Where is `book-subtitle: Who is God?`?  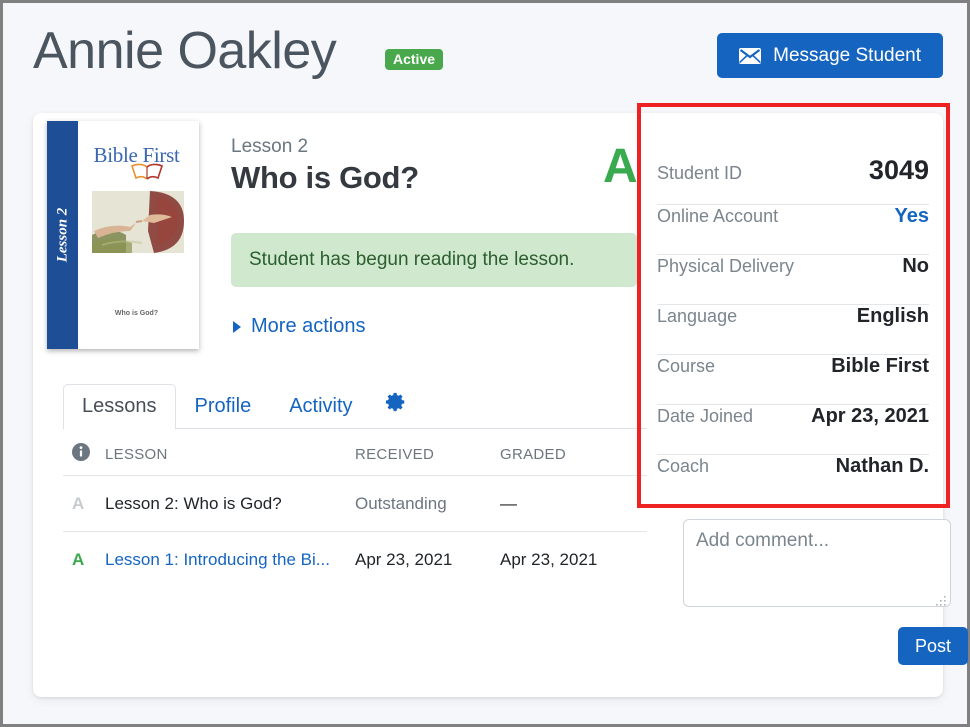 book-subtitle: Who is God? is located at coordinates (136, 313).